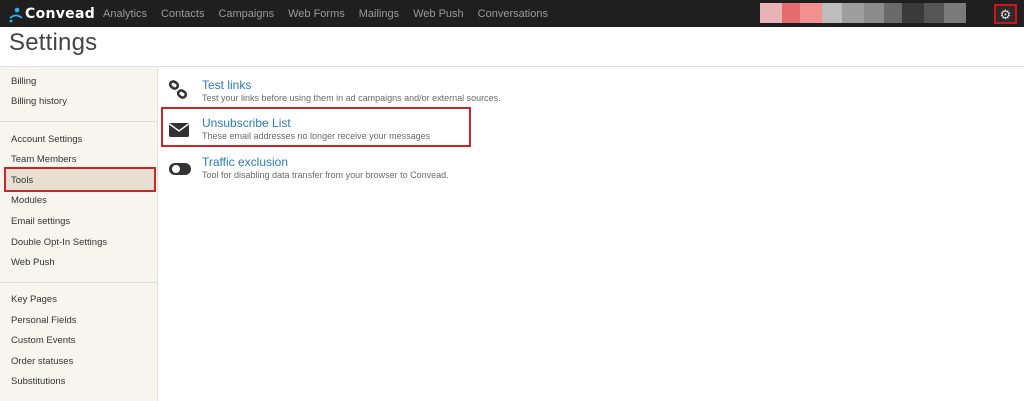 The height and width of the screenshot is (401, 1024). Describe the element at coordinates (316, 14) in the screenshot. I see `nav-web-forms: Web Forms` at that location.